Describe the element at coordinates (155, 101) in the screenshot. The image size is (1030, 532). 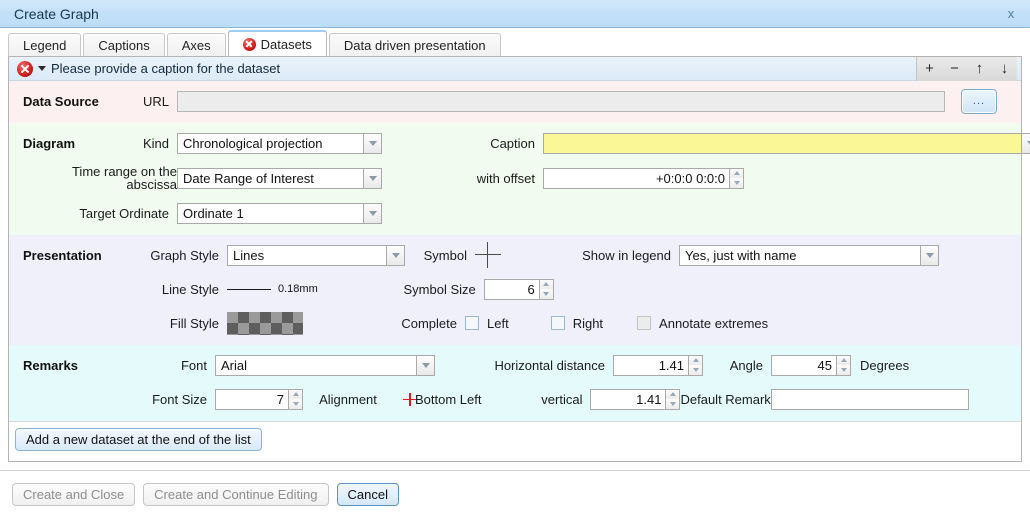
I see `url-label: URL` at that location.